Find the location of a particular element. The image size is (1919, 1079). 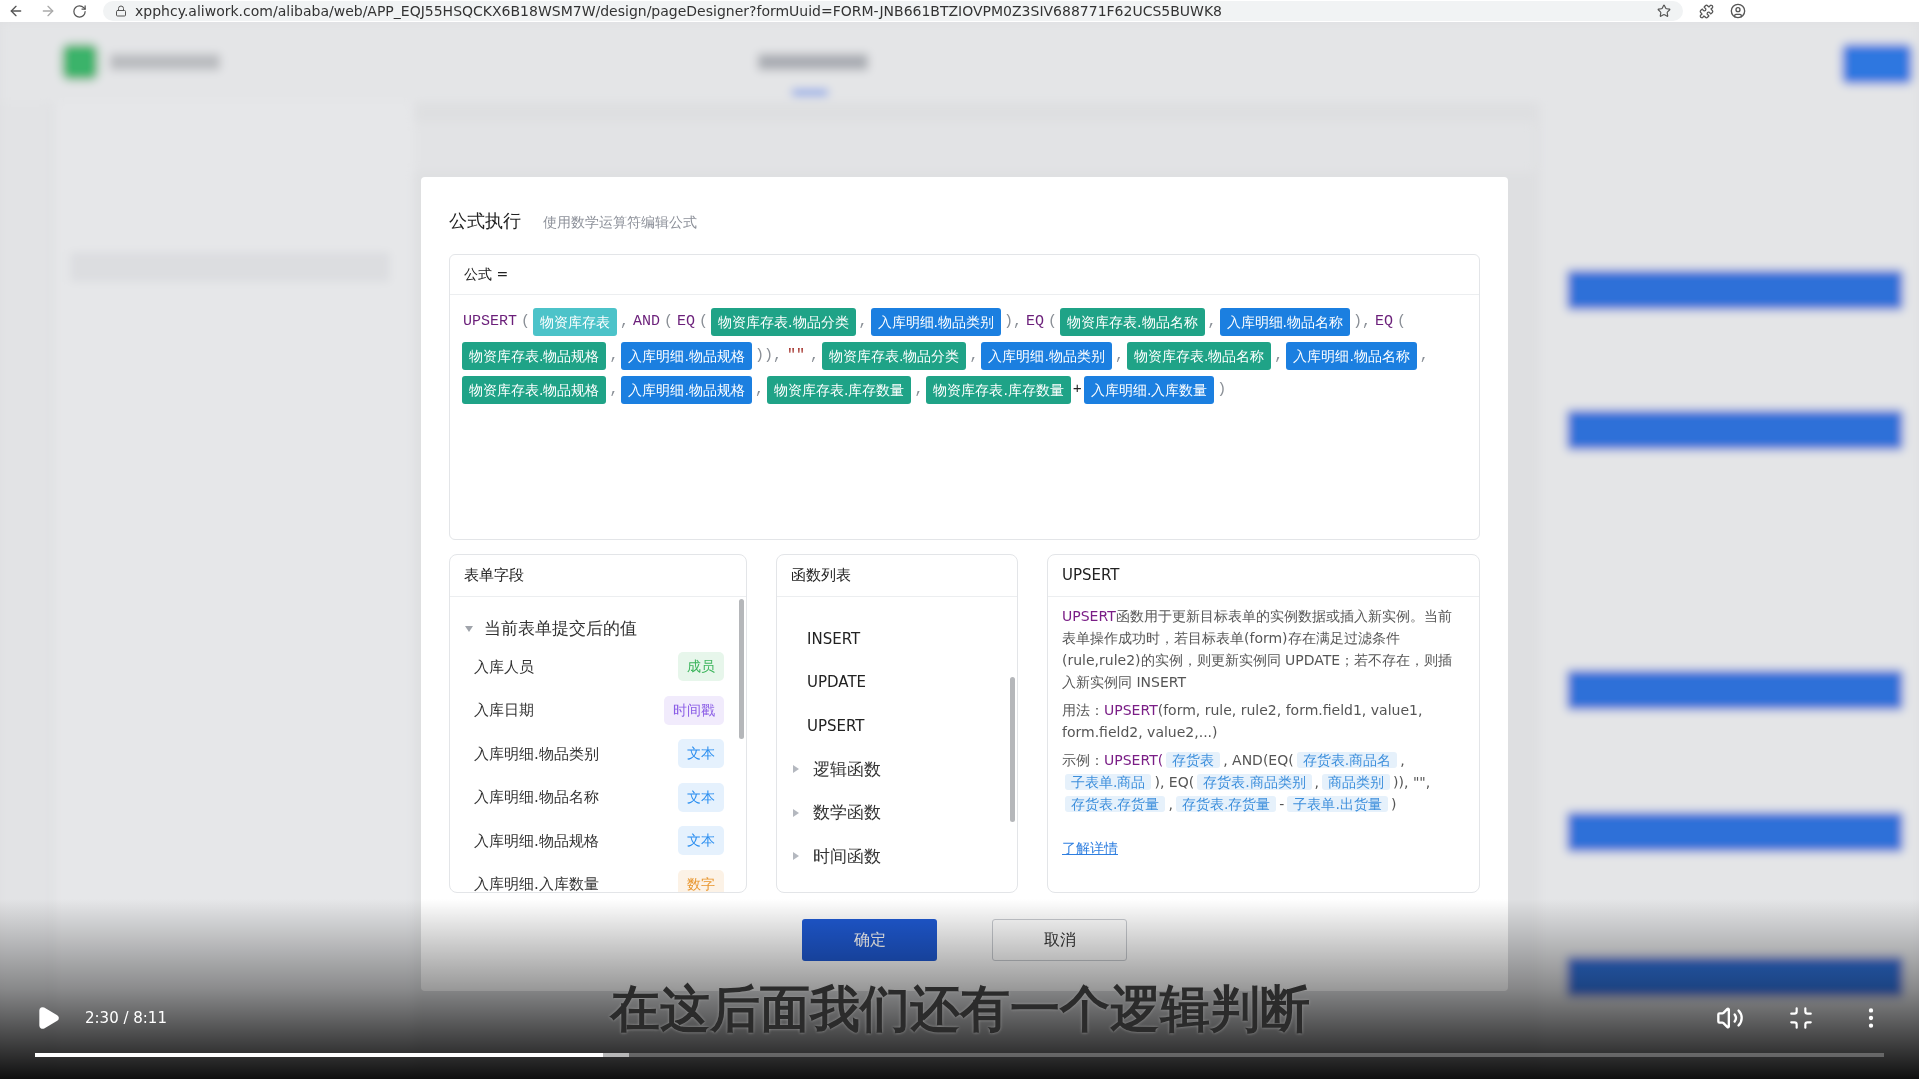

dialog-title: 公式执行 is located at coordinates (485, 221).